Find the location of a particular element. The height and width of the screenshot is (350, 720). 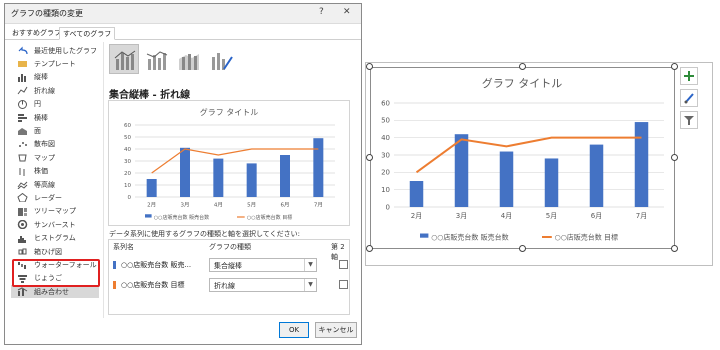

box-whisker-icon is located at coordinates (22, 251).